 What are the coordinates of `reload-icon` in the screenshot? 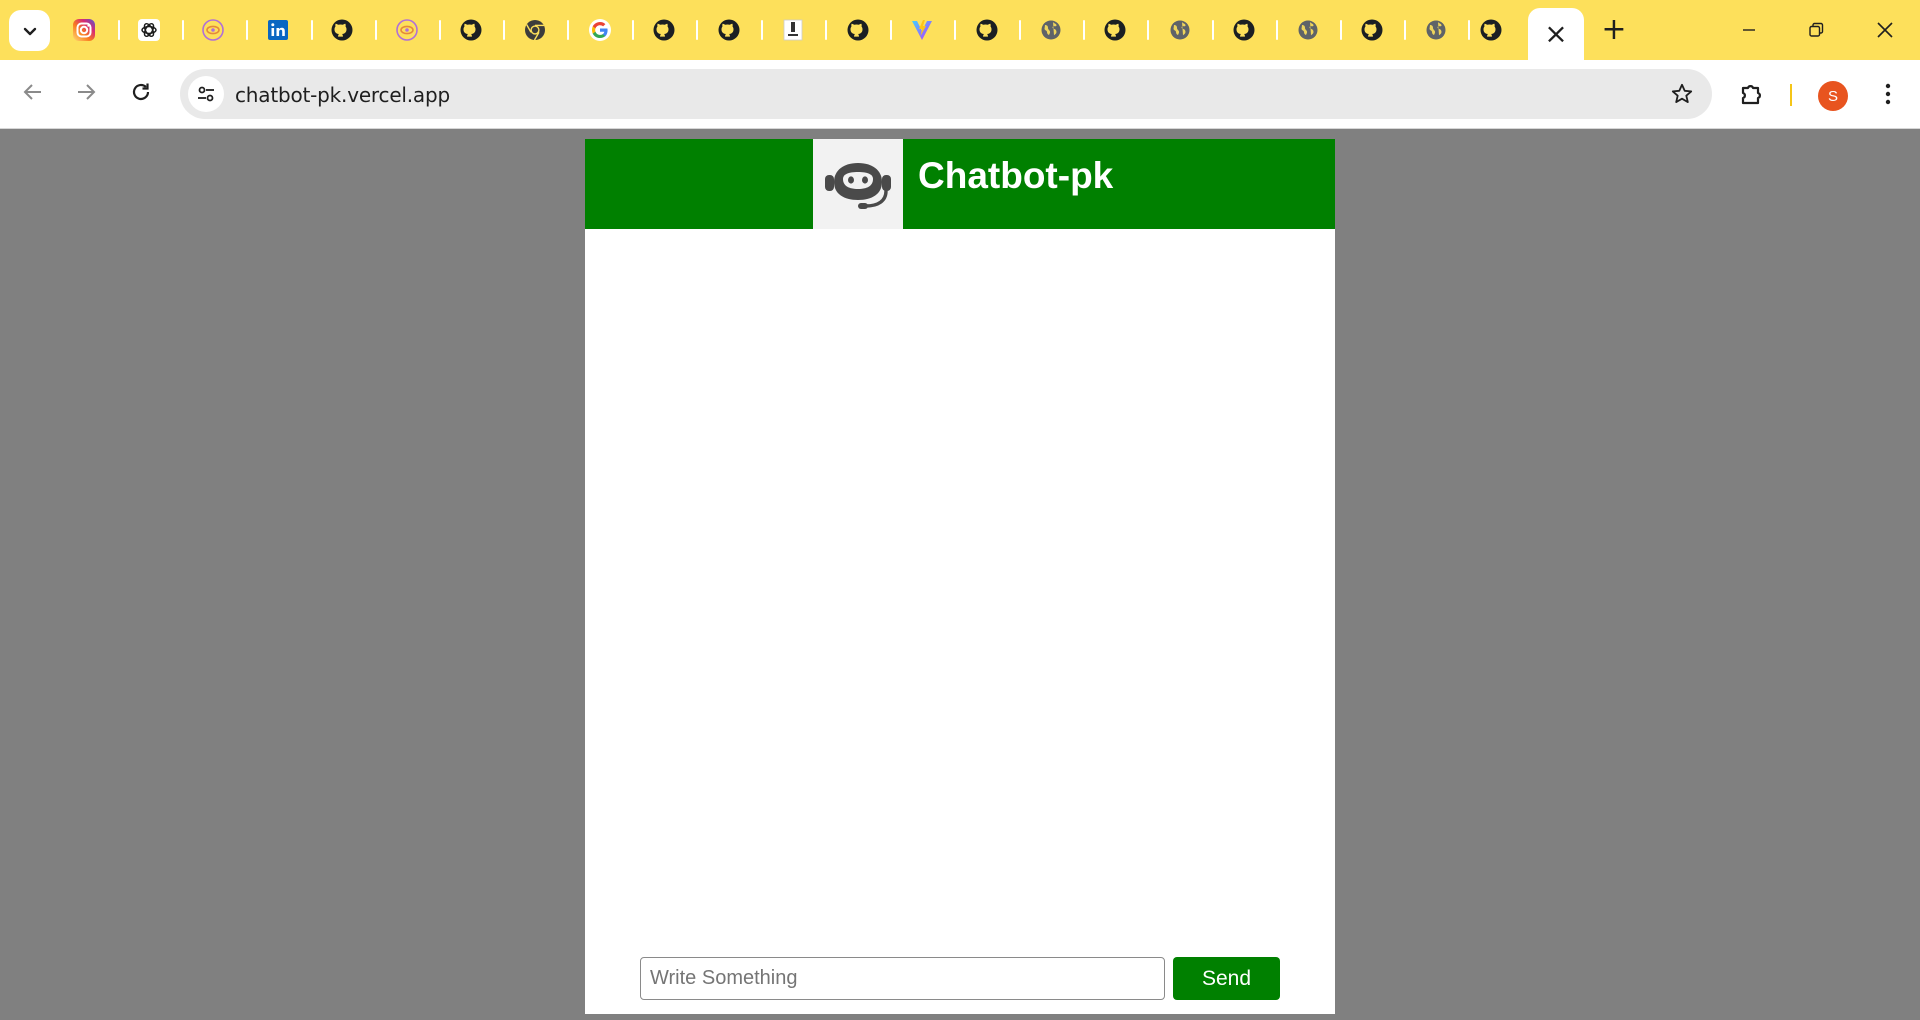 It's located at (141, 92).